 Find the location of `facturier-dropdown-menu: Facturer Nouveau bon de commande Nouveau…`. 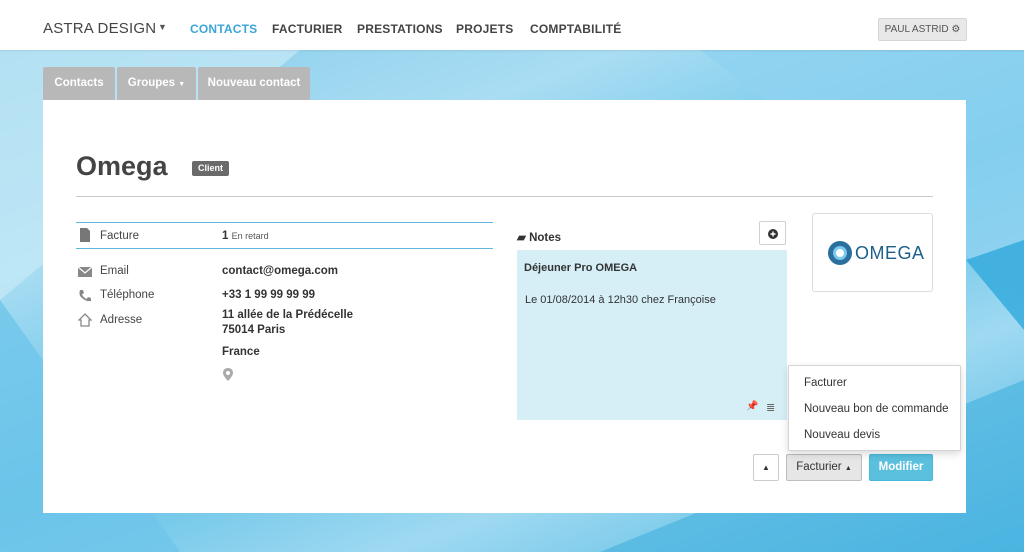

facturier-dropdown-menu: Facturer Nouveau bon de commande Nouveau… is located at coordinates (874, 408).